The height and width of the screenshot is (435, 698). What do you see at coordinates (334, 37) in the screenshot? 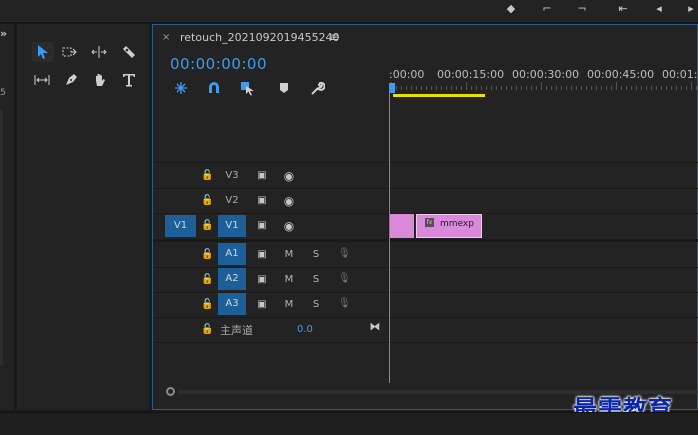
I see `panel-menu-icon: ≡` at bounding box center [334, 37].